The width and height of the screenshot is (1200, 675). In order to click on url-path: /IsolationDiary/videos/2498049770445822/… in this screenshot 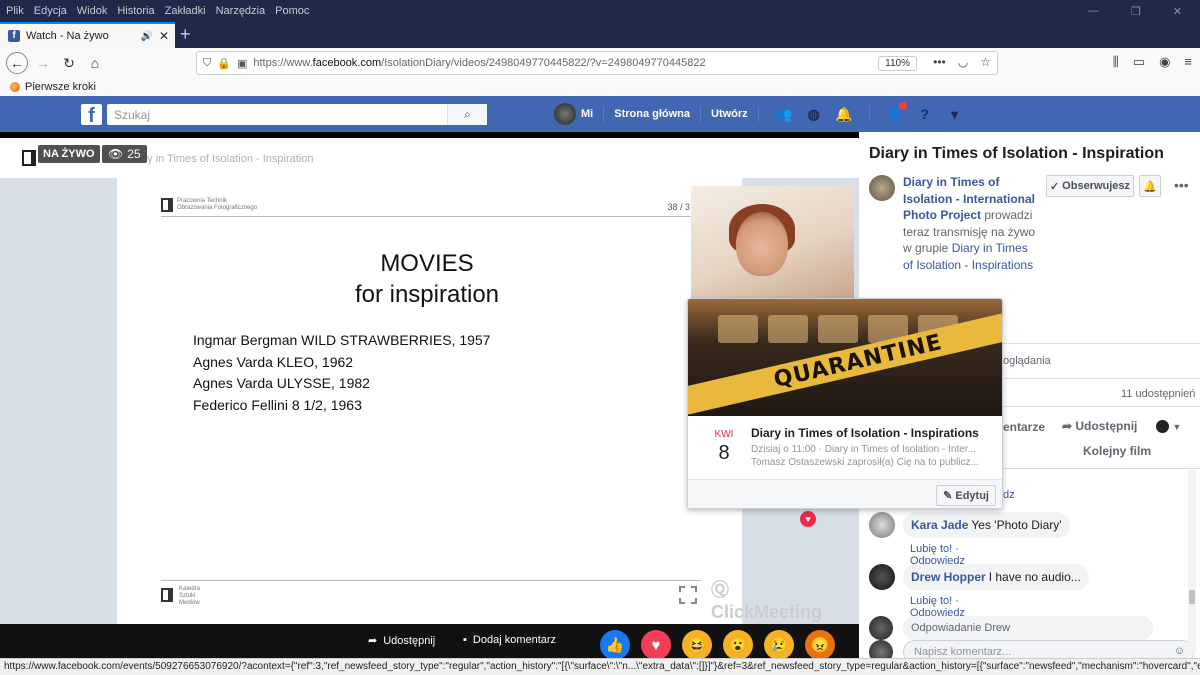, I will do `click(543, 63)`.